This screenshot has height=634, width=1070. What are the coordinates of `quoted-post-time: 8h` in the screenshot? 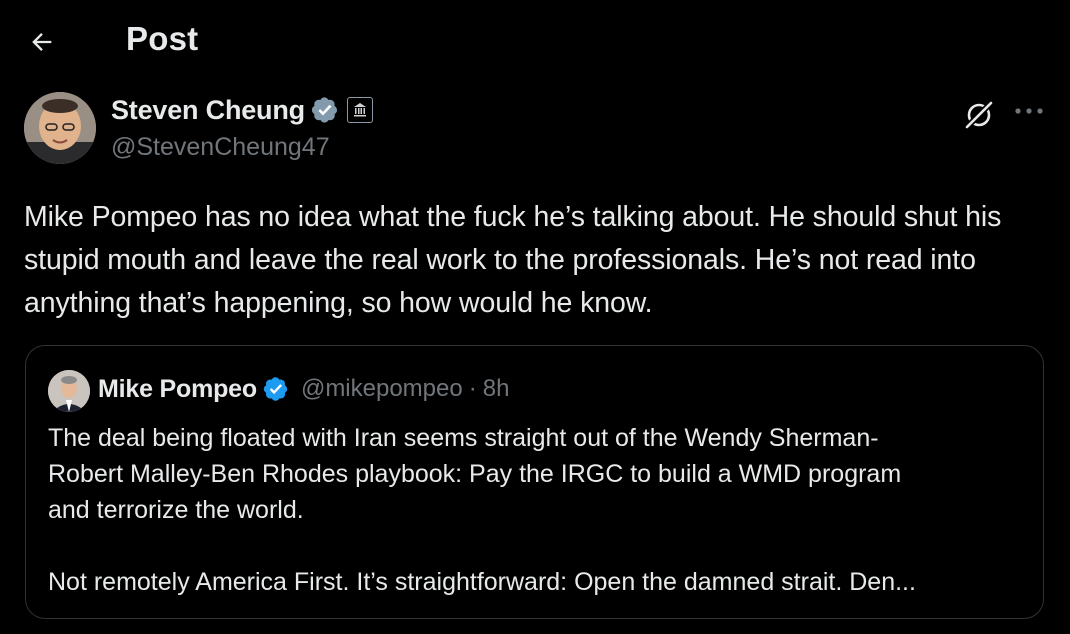 It's located at (496, 389).